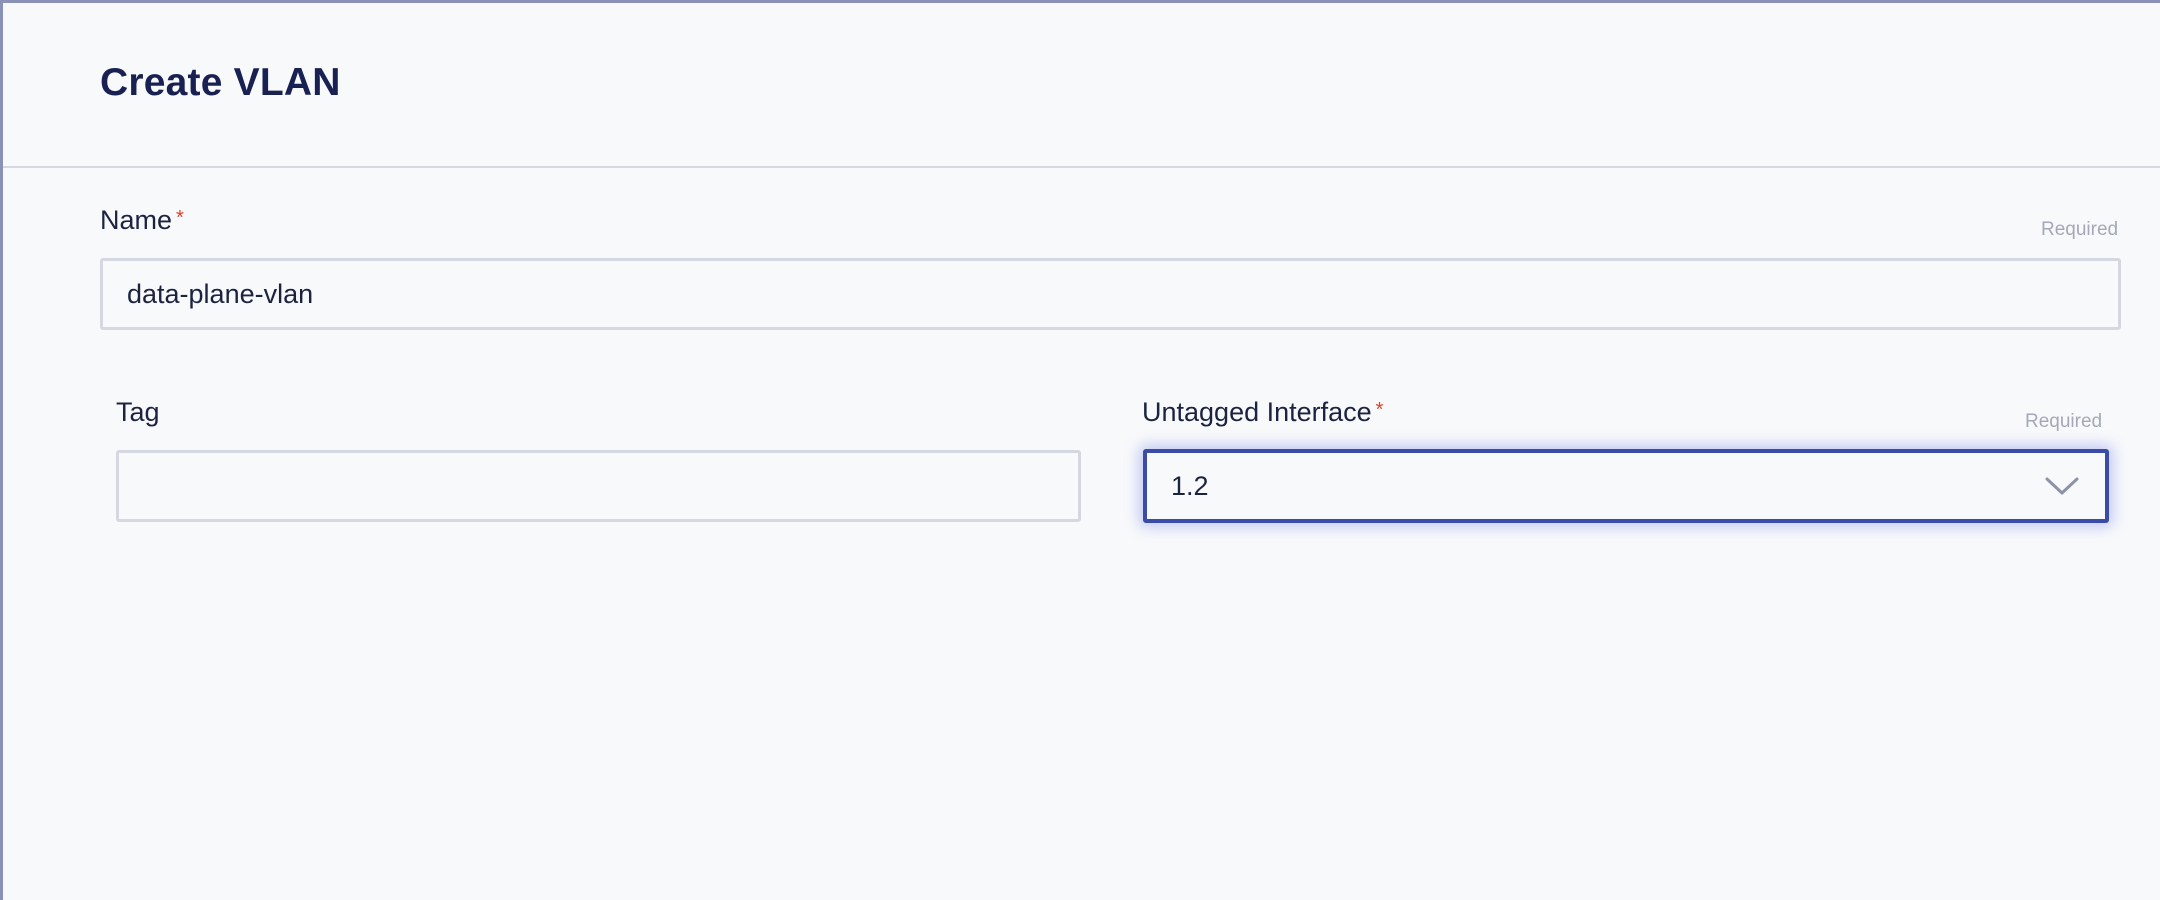  What do you see at coordinates (1257, 412) in the screenshot?
I see `untagged-interface-label-text: Untagged Interface` at bounding box center [1257, 412].